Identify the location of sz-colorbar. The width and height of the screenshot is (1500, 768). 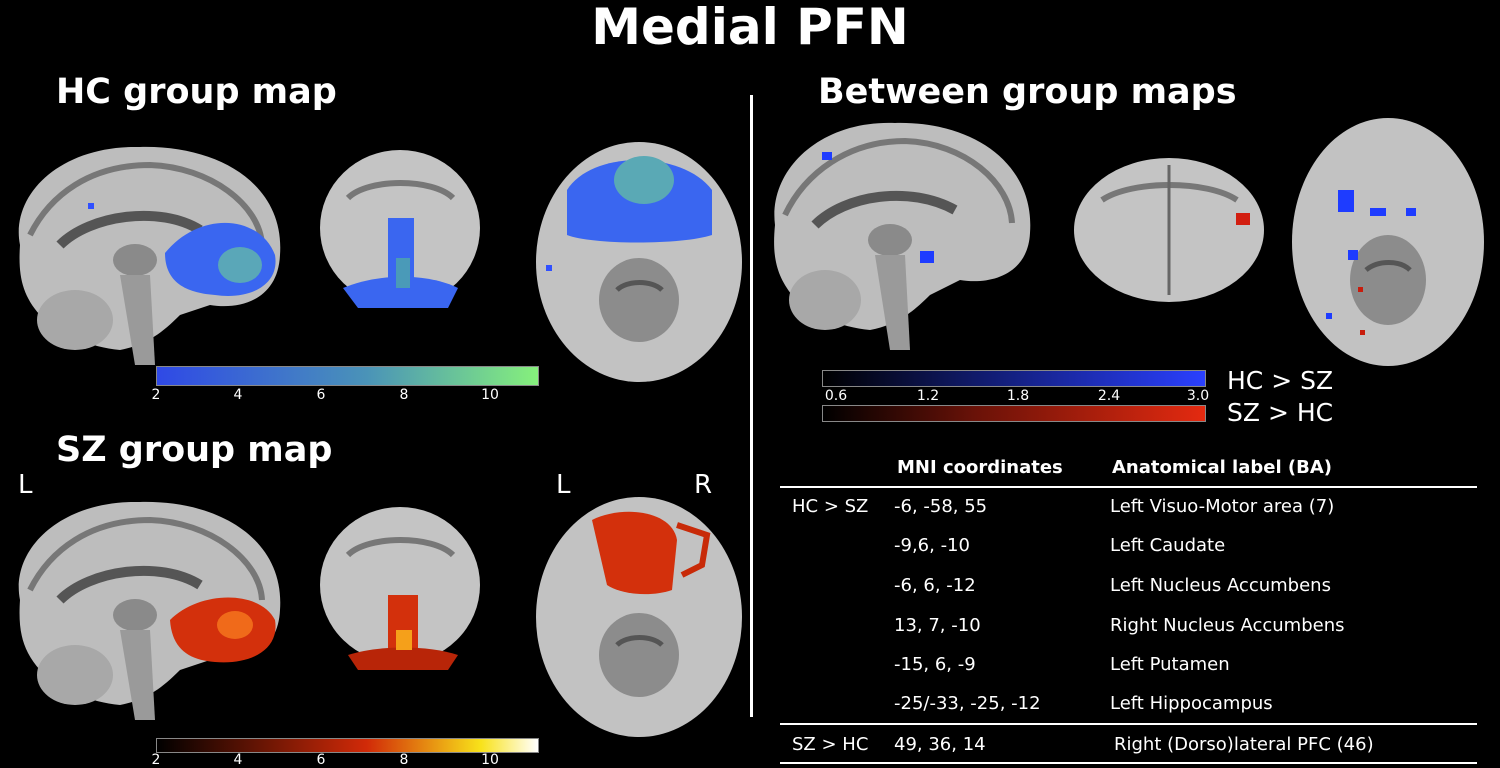
(347, 745).